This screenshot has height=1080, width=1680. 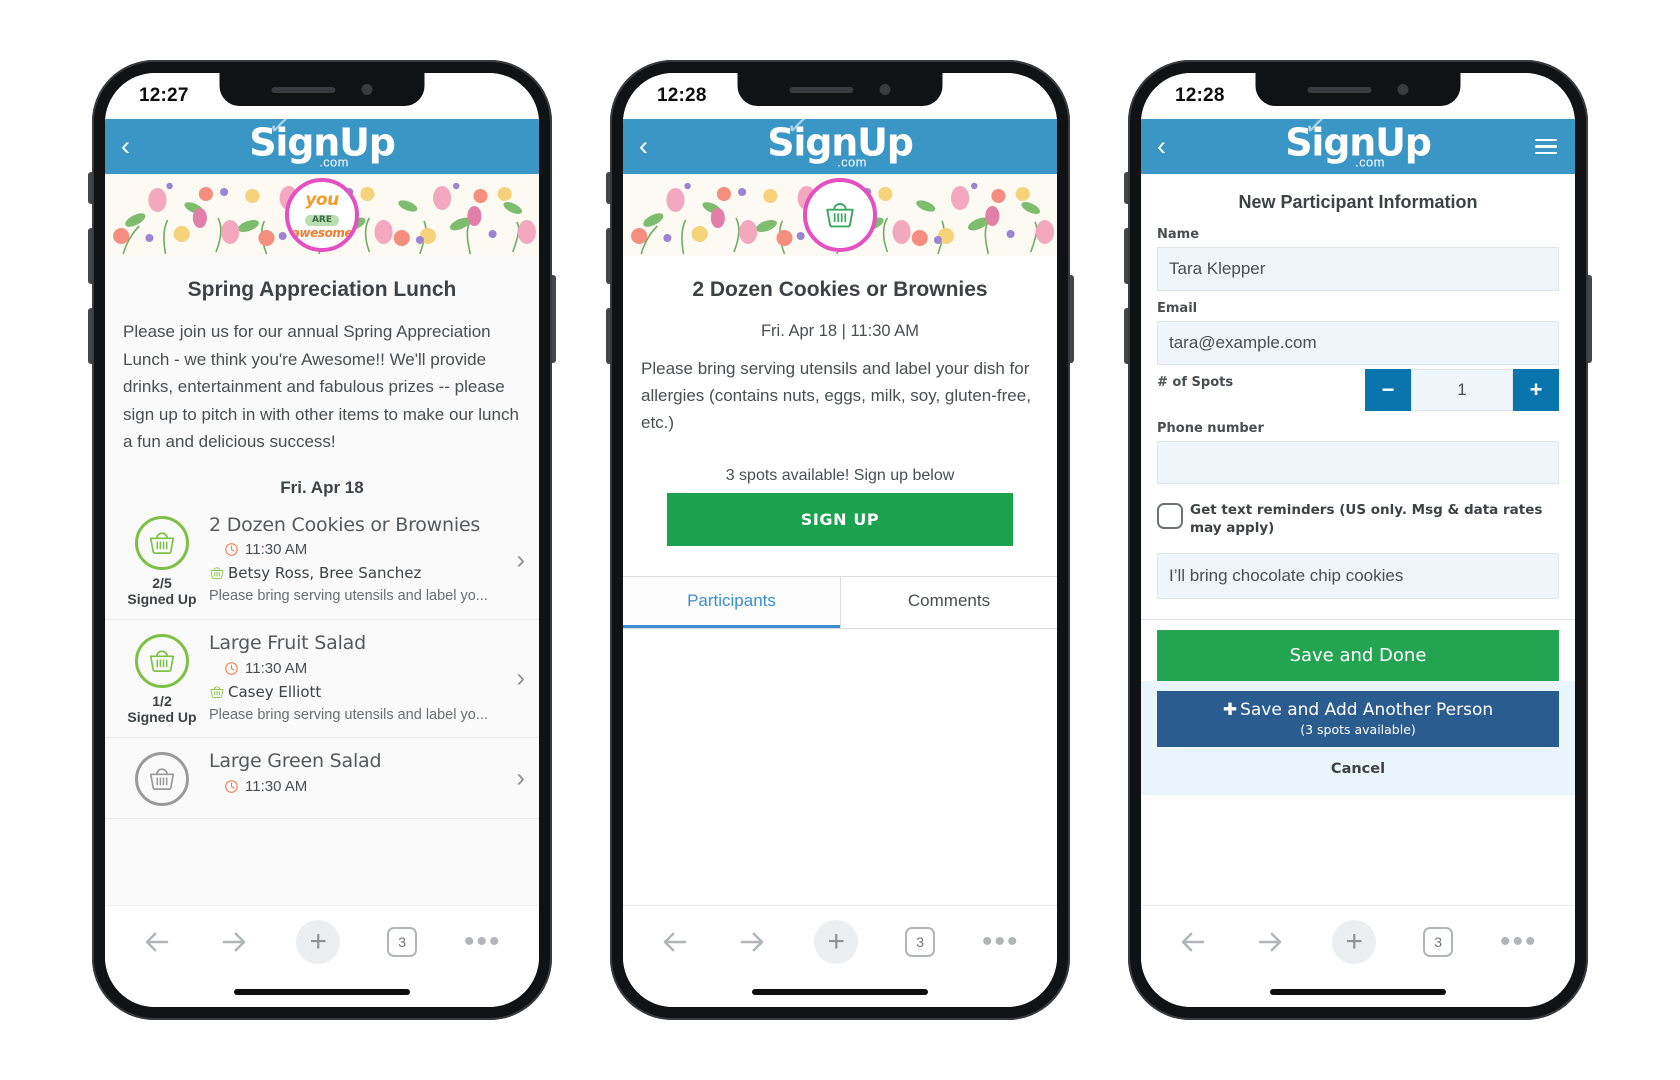 I want to click on badge-line-2: ARE, so click(x=322, y=220).